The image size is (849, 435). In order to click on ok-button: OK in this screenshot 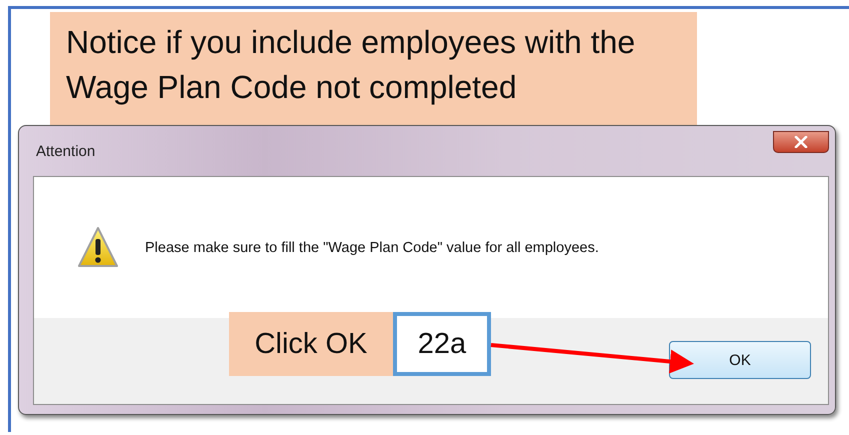, I will do `click(740, 360)`.